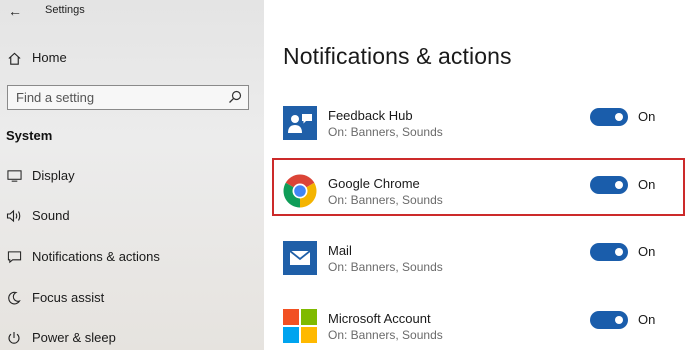 Image resolution: width=698 pixels, height=355 pixels. I want to click on sidebar-item-power-sleep: Power & sleep, so click(132, 338).